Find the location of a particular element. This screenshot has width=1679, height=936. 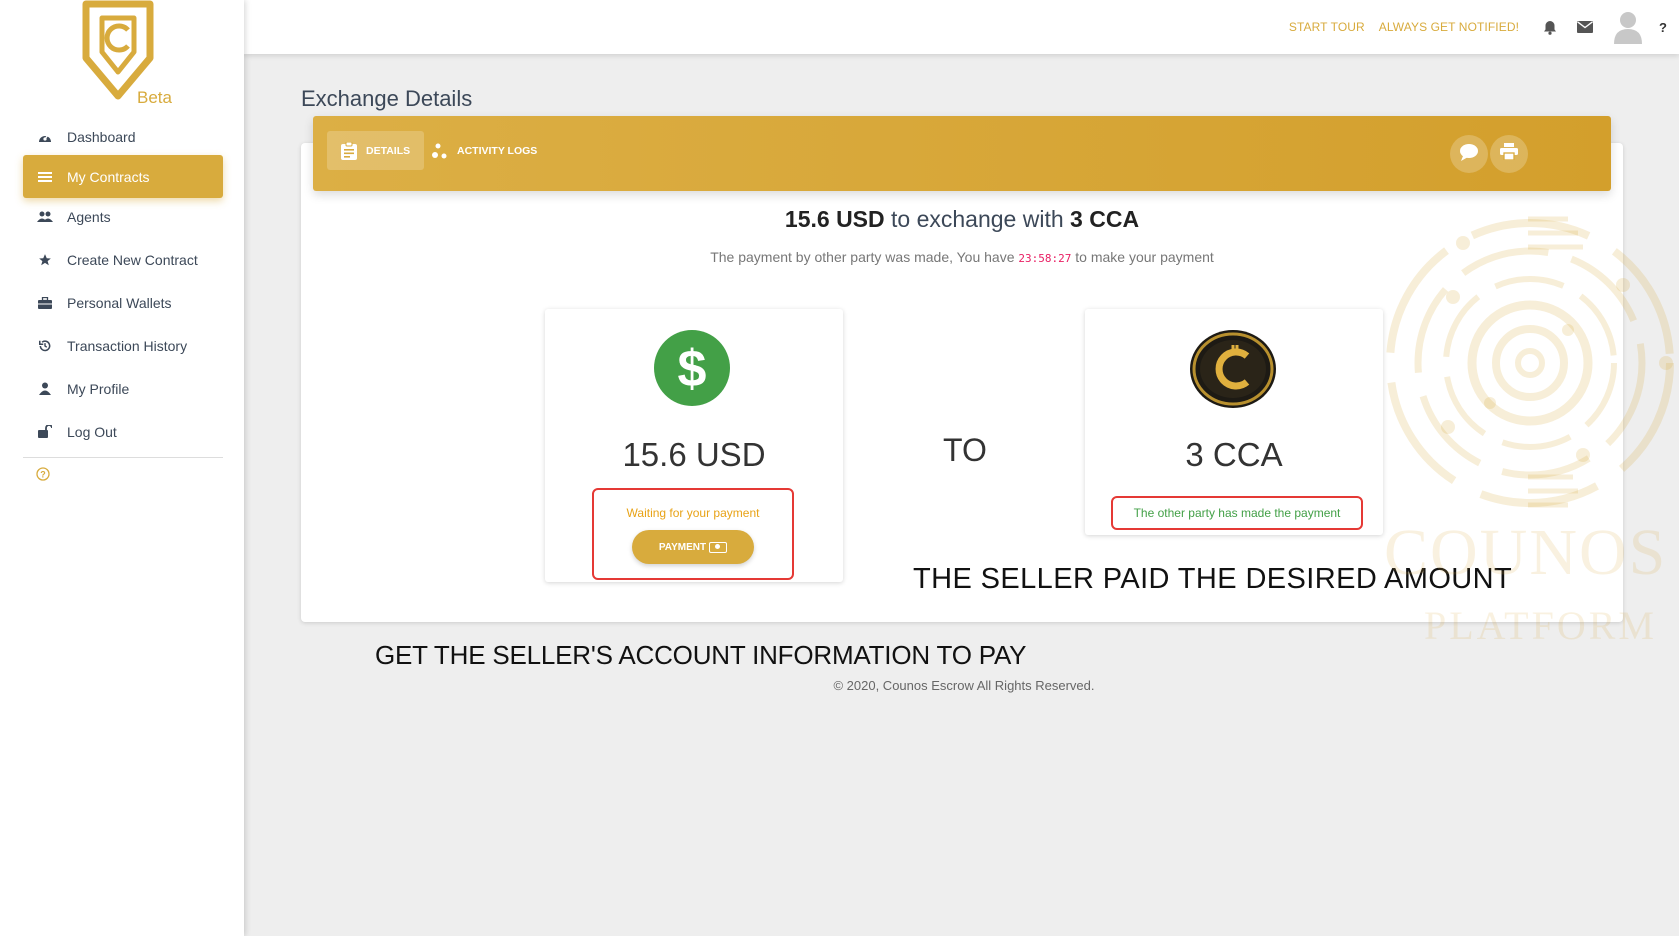

sidebar-divider is located at coordinates (123, 457).